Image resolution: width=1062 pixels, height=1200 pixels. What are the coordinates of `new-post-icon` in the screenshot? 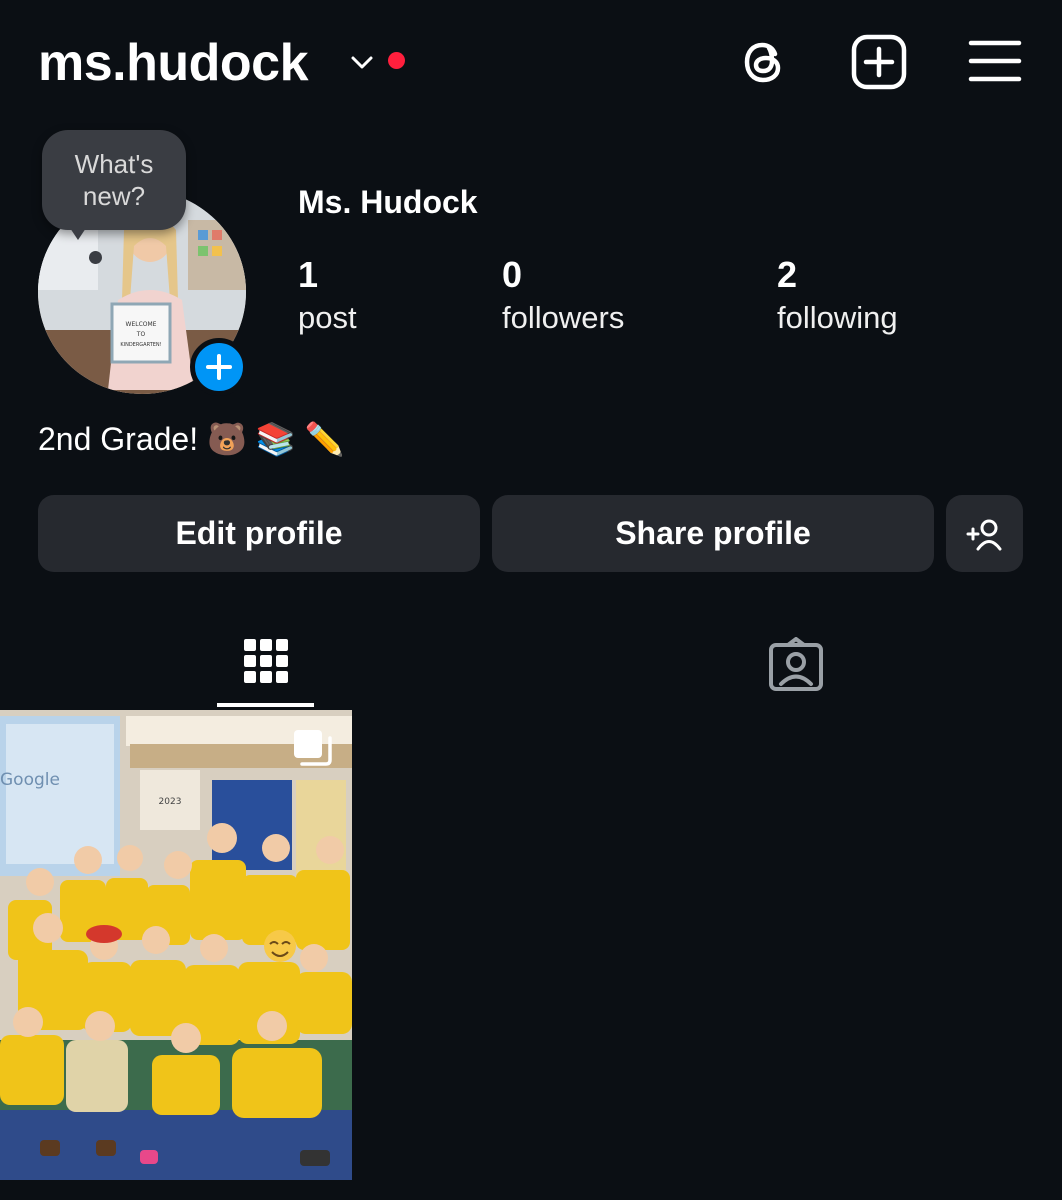 It's located at (879, 62).